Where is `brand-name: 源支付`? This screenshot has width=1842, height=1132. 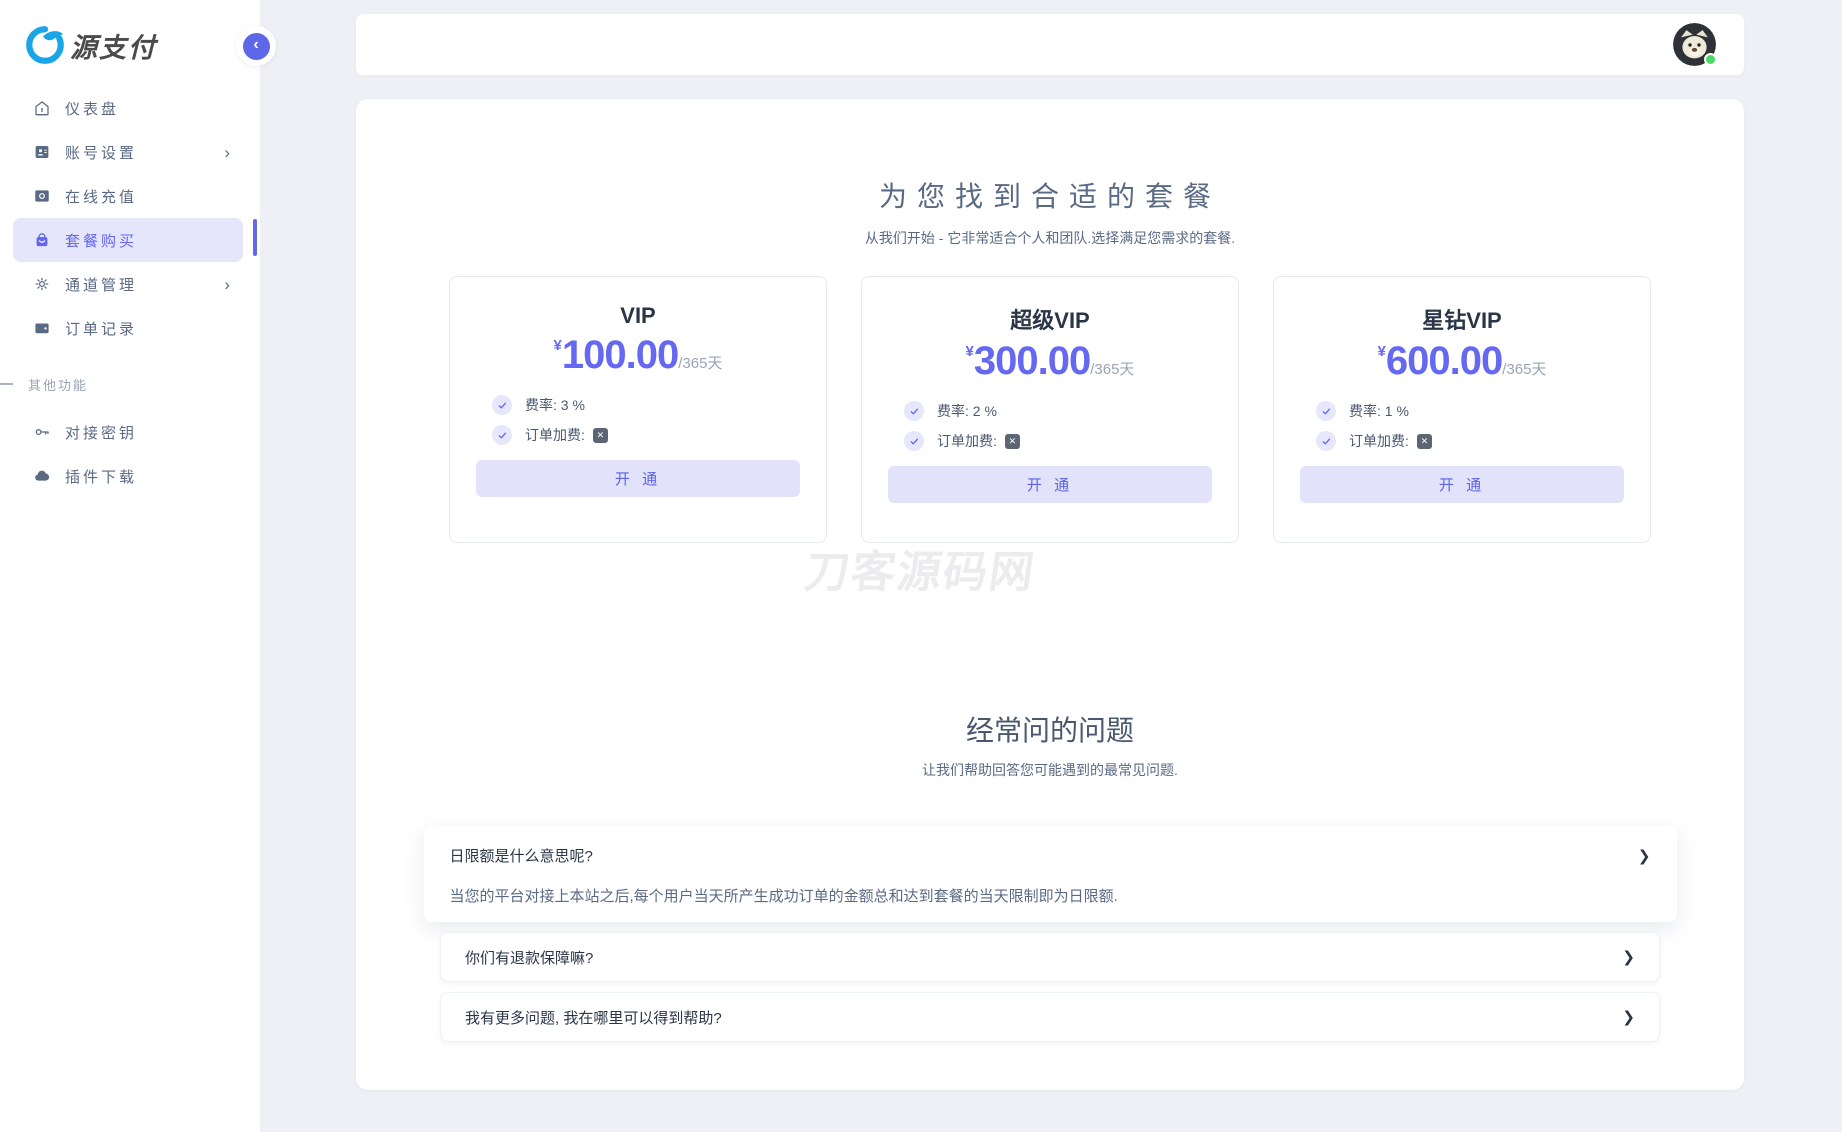
brand-name: 源支付 is located at coordinates (113, 47).